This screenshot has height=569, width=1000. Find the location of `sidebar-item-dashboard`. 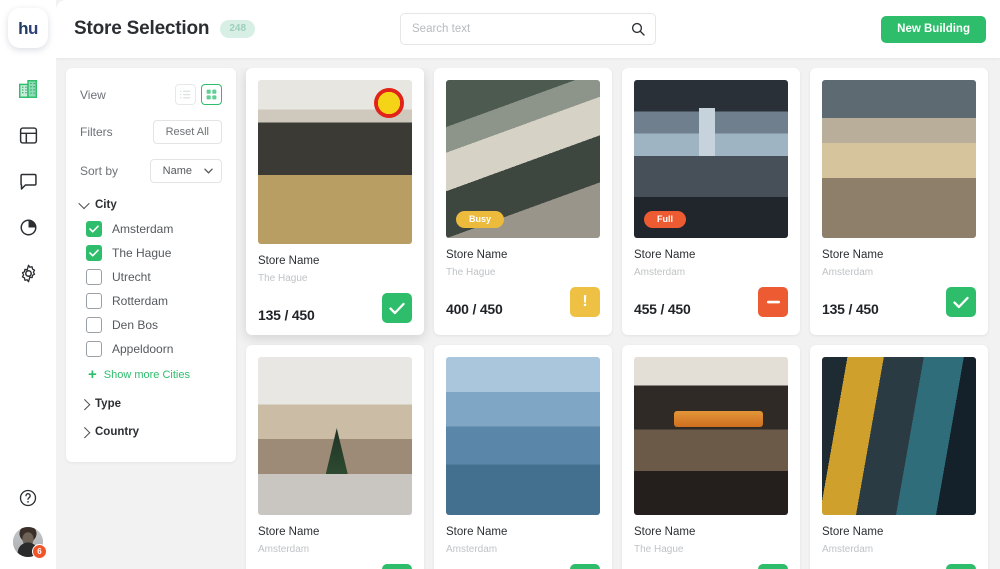

sidebar-item-dashboard is located at coordinates (28, 135).